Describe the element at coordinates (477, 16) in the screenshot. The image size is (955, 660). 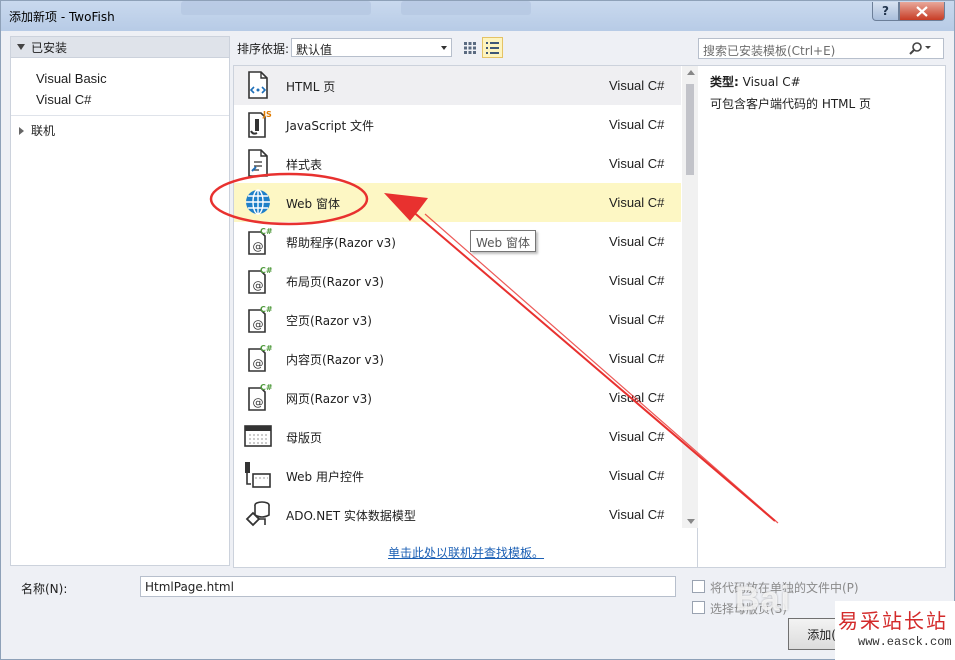
I see `title-bar: 添加新项 - TwoFish ?` at that location.